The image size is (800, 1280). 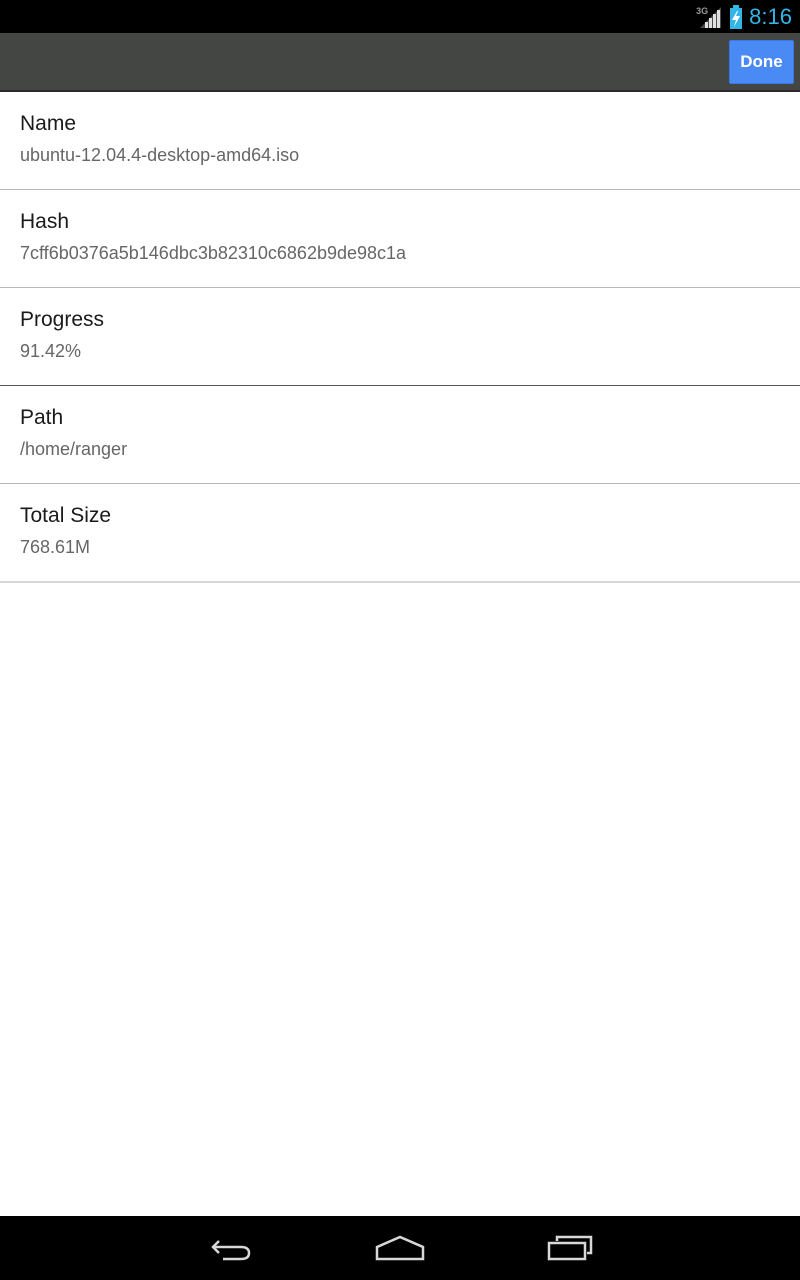 I want to click on done-button: Done, so click(x=761, y=62).